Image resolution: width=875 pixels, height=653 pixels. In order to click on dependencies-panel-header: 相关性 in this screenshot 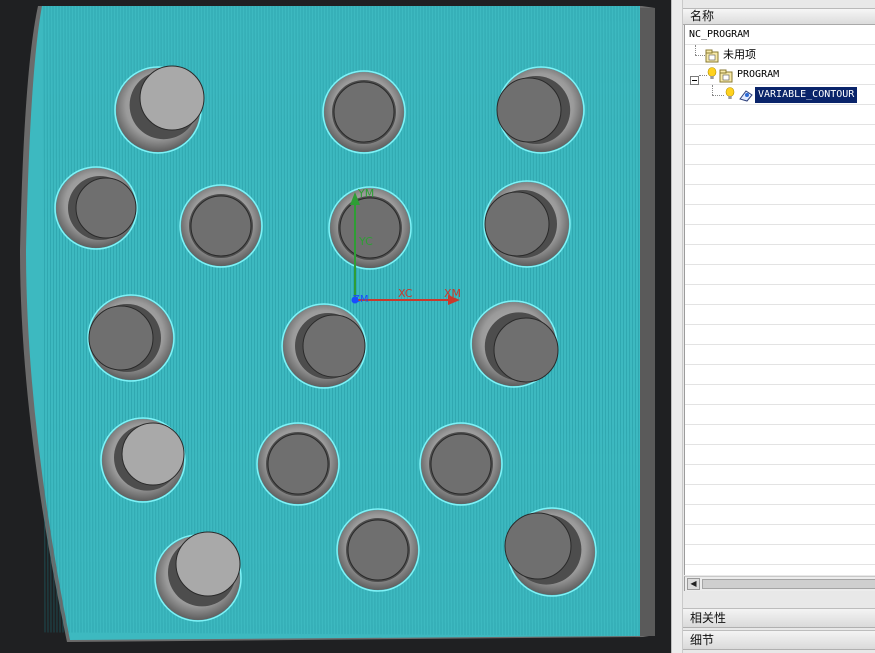, I will do `click(779, 618)`.